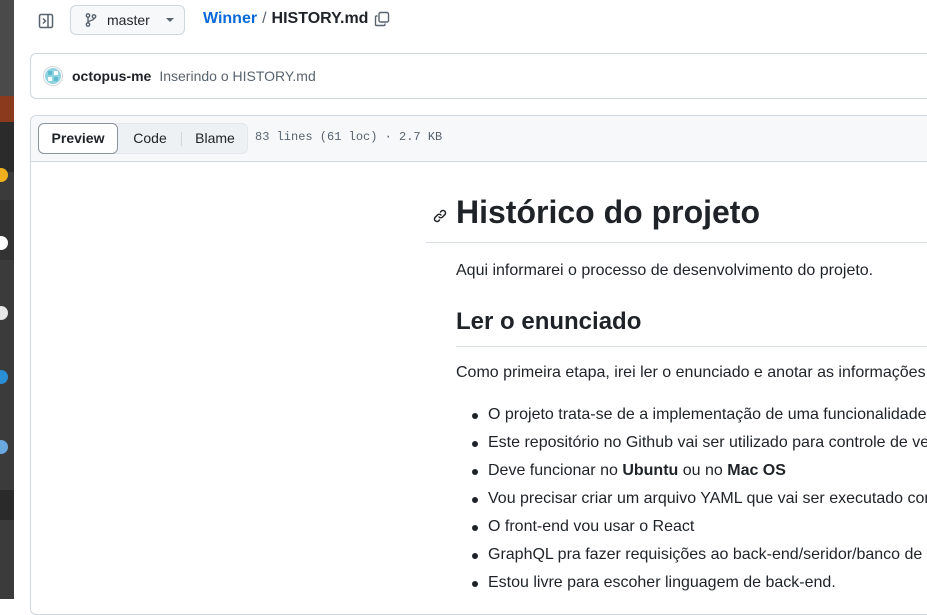  I want to click on list-item-text: ou no, so click(703, 470).